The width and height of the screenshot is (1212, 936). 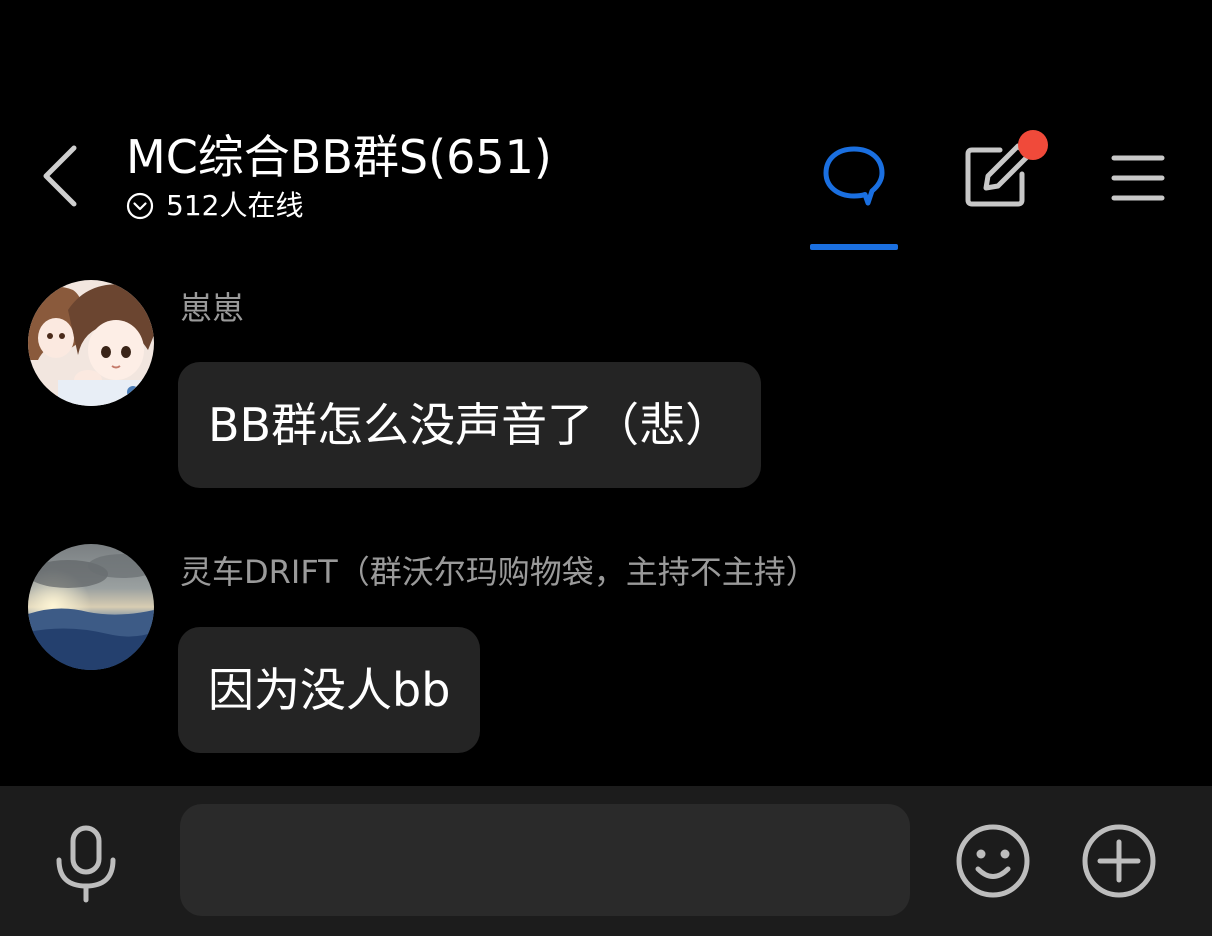 I want to click on smiley-icon, so click(x=993, y=861).